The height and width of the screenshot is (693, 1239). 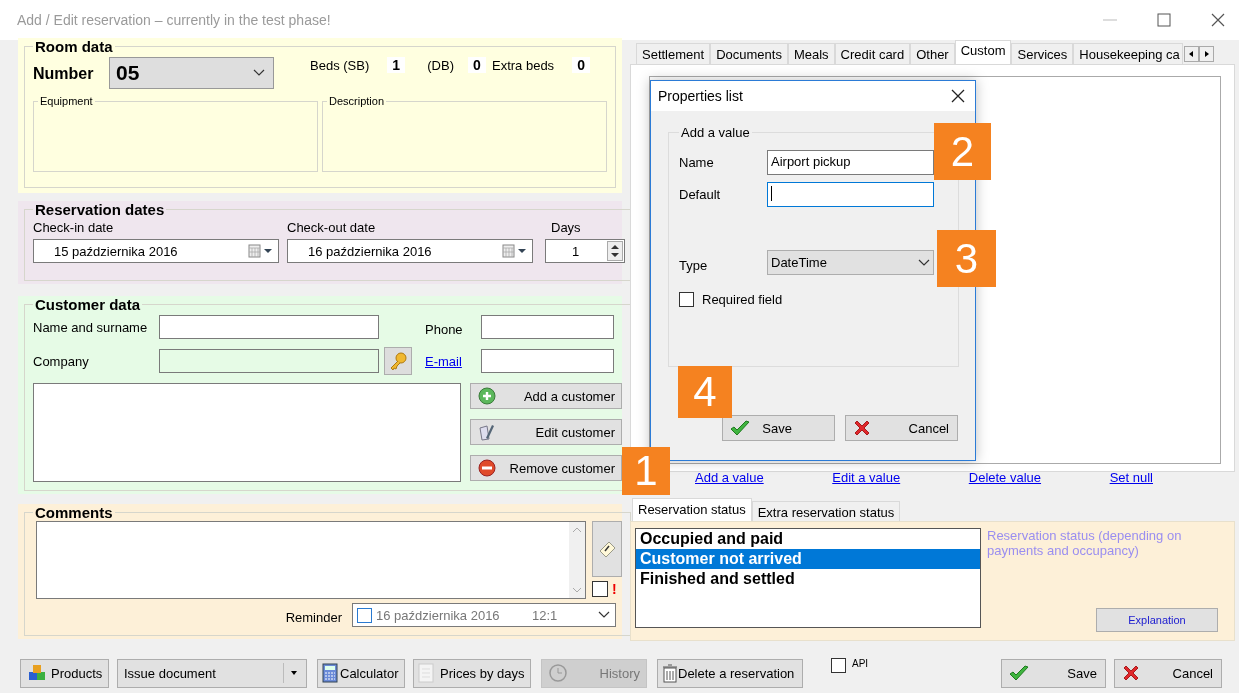 I want to click on status-item: Occupied and paid, so click(x=808, y=539).